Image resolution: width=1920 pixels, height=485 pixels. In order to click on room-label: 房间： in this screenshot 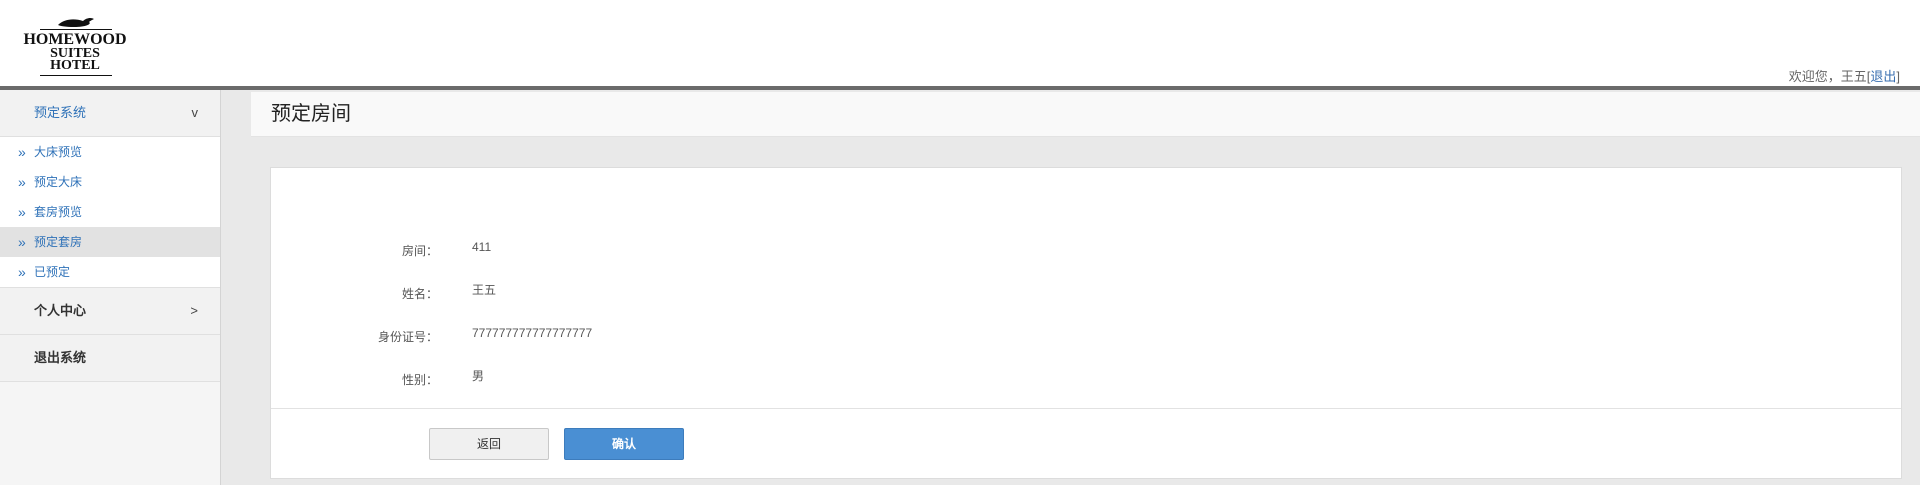, I will do `click(419, 251)`.